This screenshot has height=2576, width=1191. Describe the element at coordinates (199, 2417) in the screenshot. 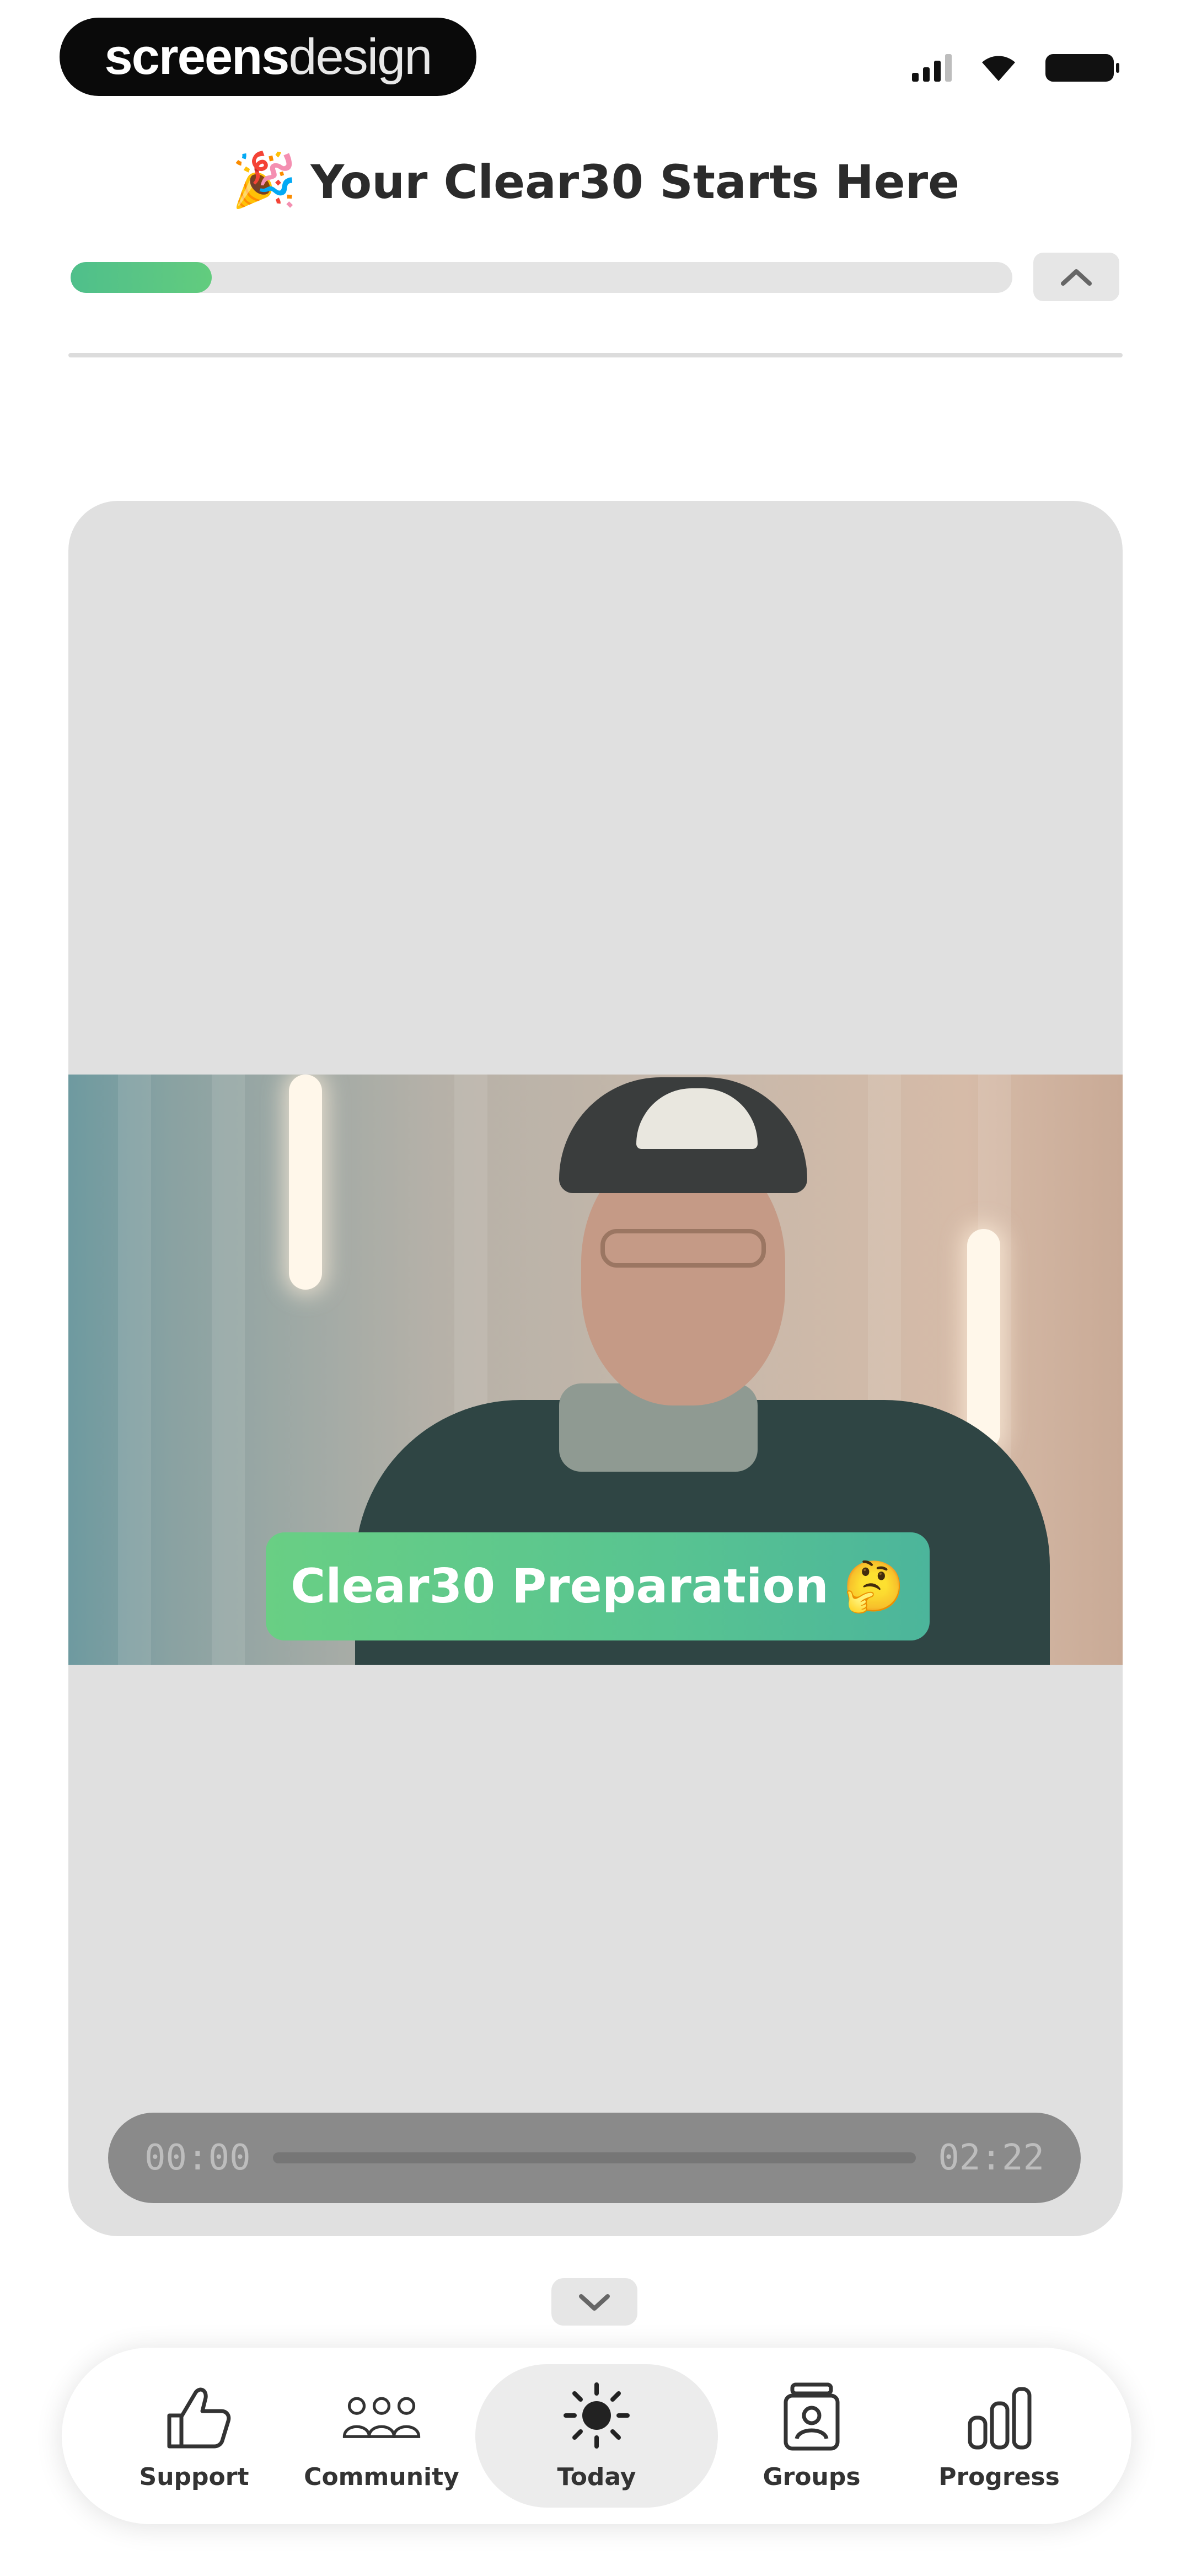

I see `thumbs-up-icon` at that location.